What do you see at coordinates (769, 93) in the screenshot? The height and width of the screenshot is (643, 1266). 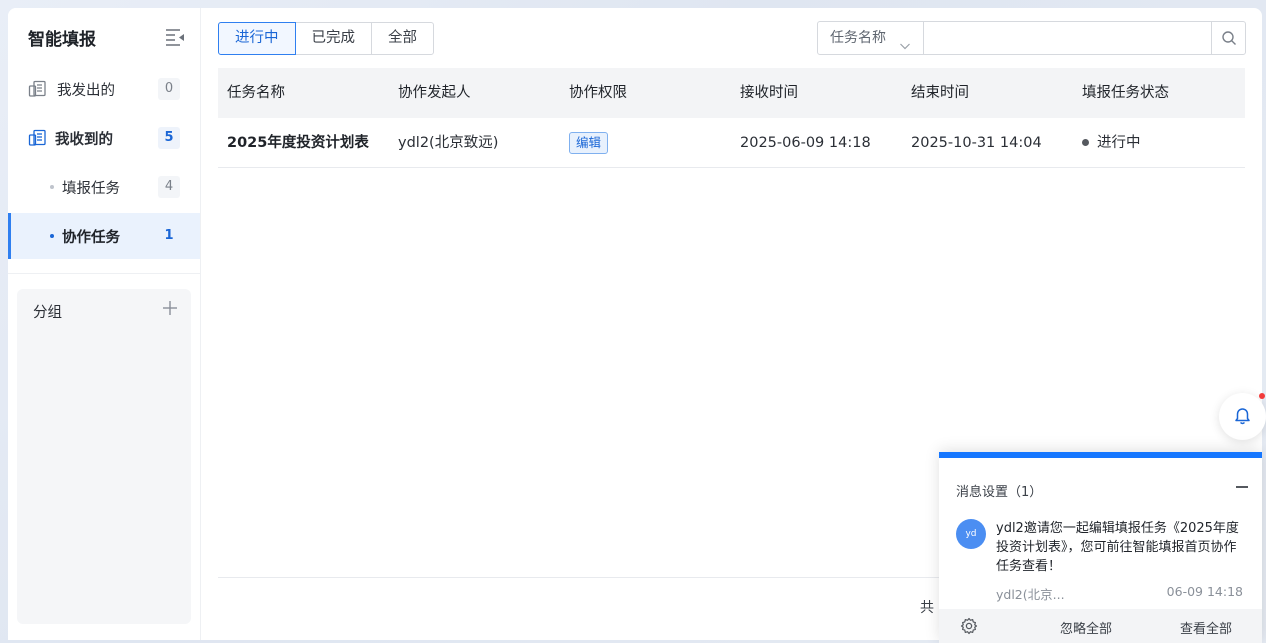 I see `column-header: 接收时间` at bounding box center [769, 93].